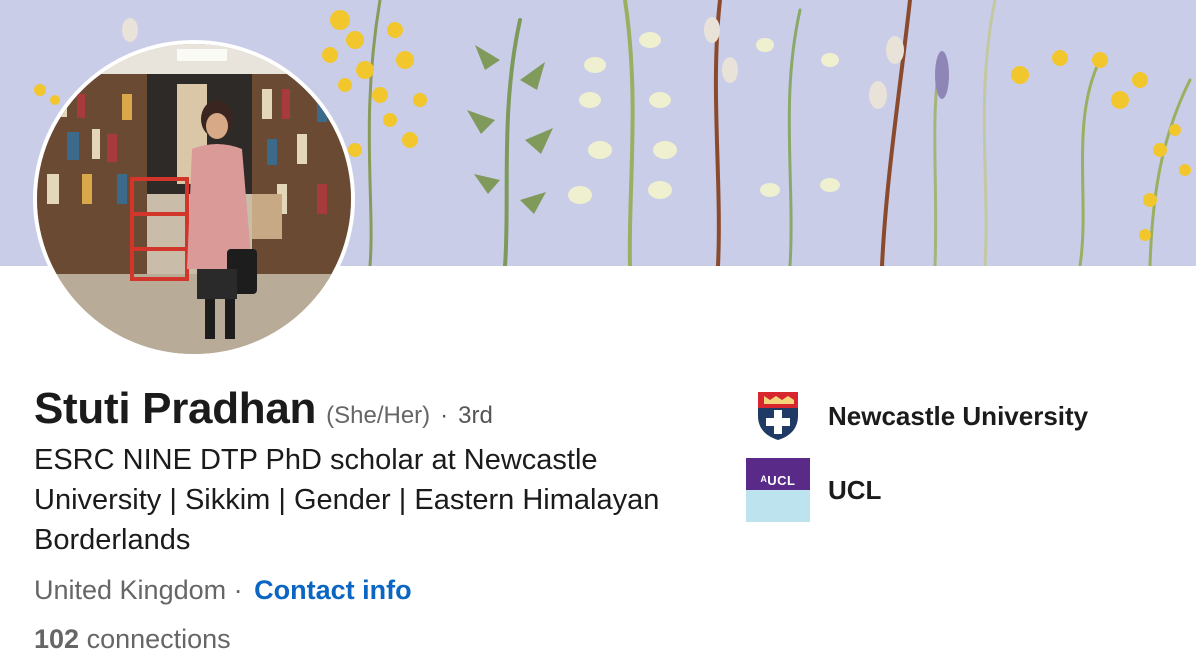  Describe the element at coordinates (175, 408) in the screenshot. I see `profile-name: Stuti Pradhan` at that location.